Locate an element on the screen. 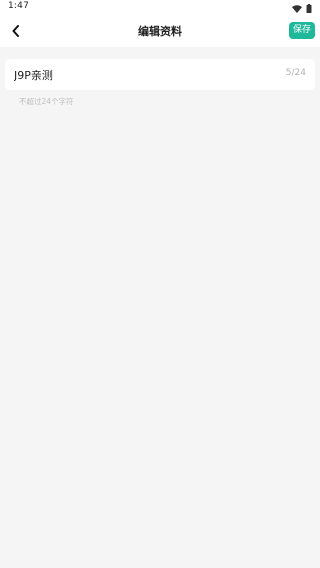 The image size is (320, 568). status-icons is located at coordinates (302, 7).